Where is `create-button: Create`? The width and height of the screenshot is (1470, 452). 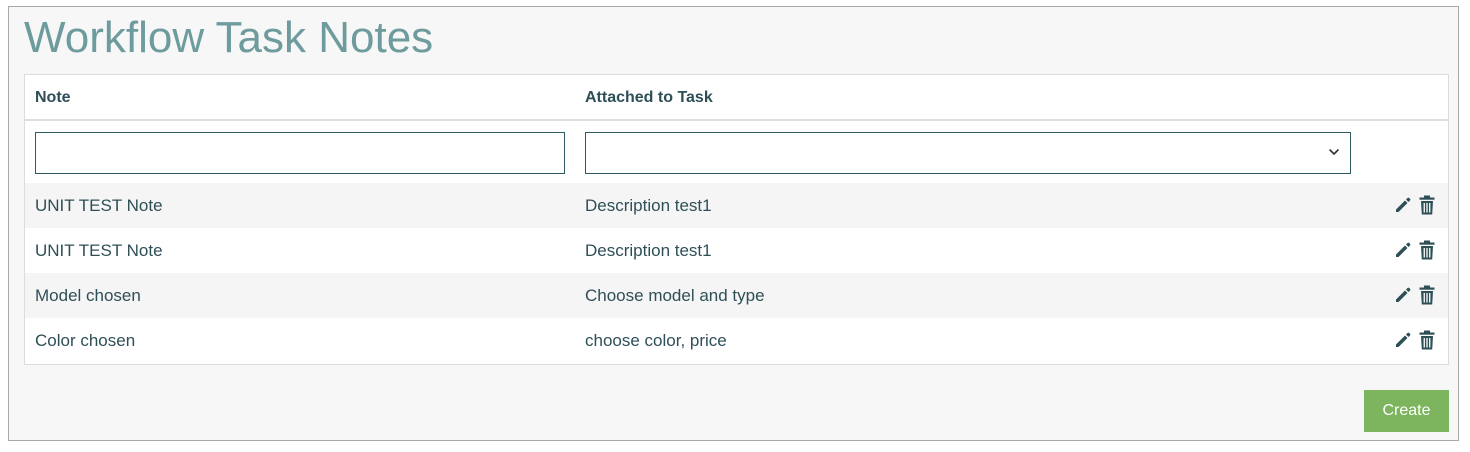
create-button: Create is located at coordinates (1406, 411).